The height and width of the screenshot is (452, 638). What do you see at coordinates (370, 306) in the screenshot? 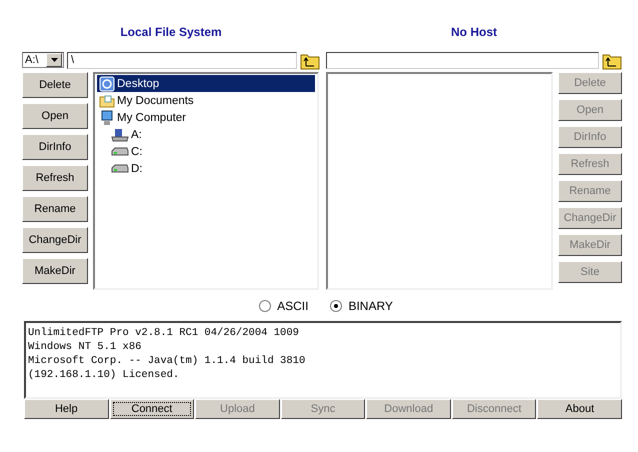
I see `radio-label: BINARY` at bounding box center [370, 306].